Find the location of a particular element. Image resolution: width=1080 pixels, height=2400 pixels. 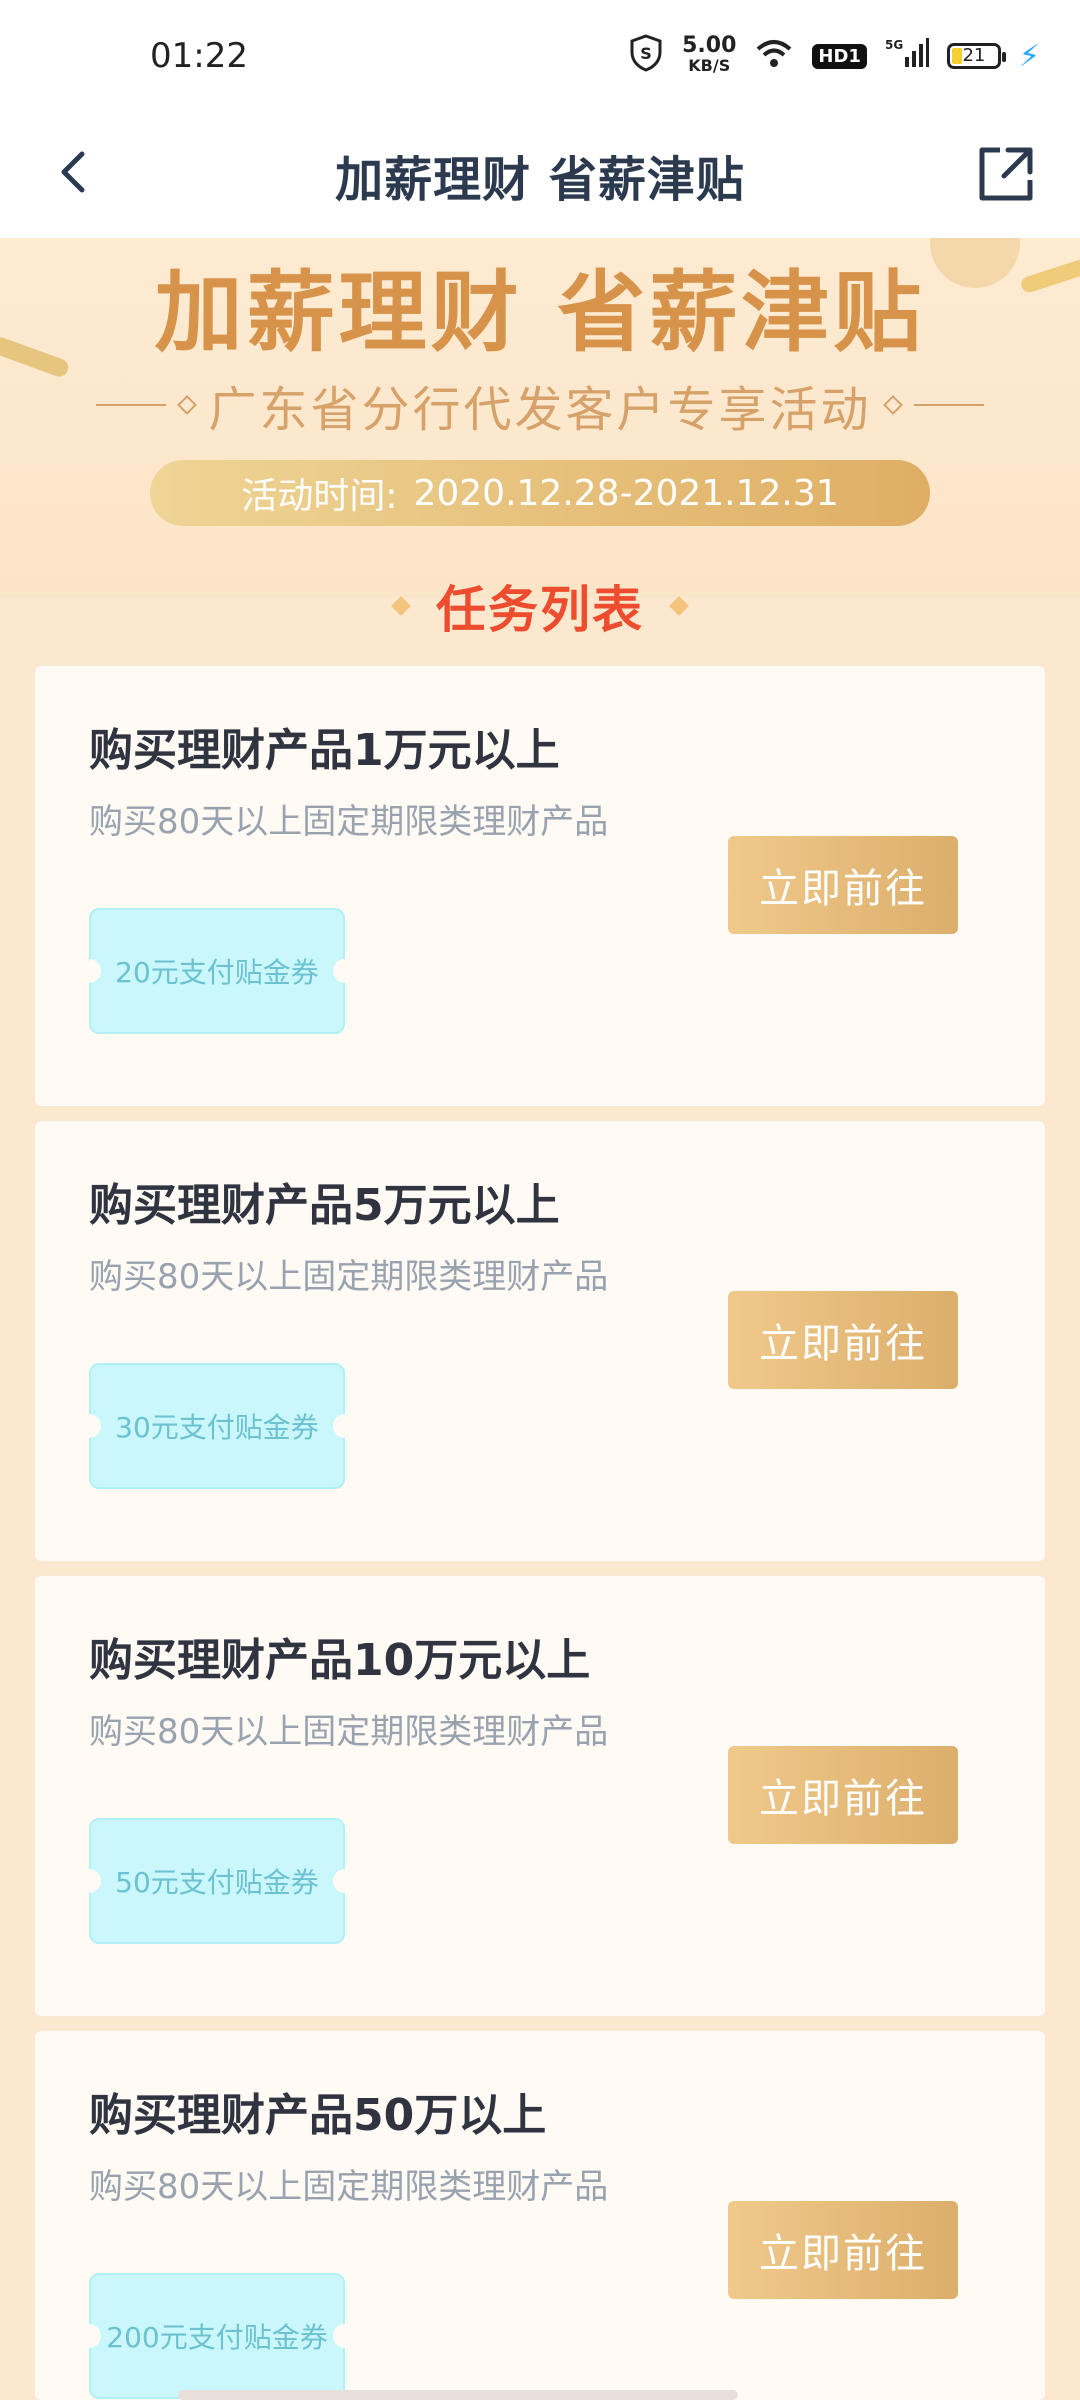

battery-level is located at coordinates (956, 56).